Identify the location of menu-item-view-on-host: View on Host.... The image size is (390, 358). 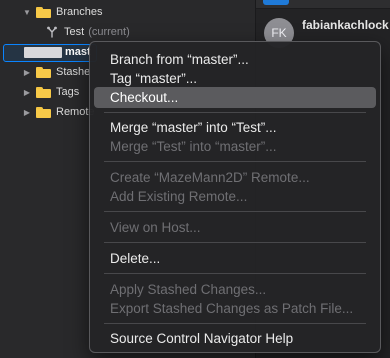
(155, 227).